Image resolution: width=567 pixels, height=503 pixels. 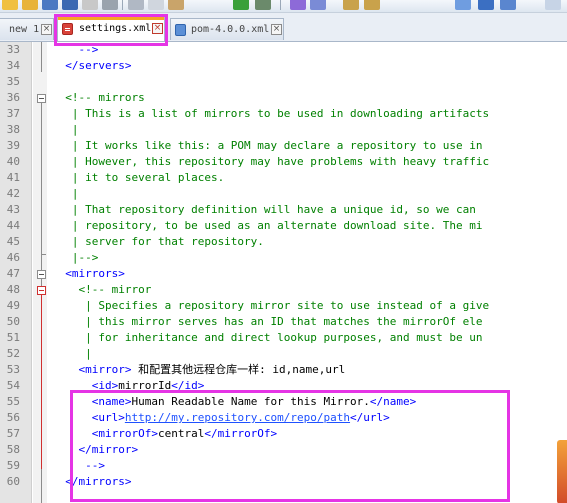 What do you see at coordinates (283, 82) in the screenshot?
I see `code-line: 35` at bounding box center [283, 82].